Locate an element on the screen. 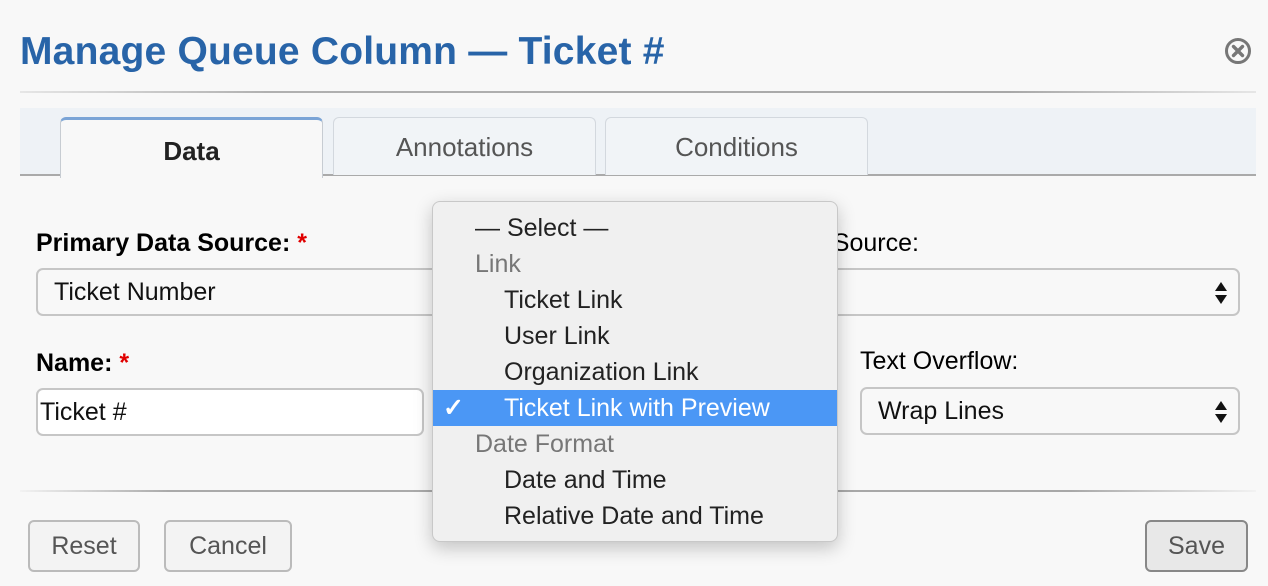  dropdown-option-ticket-link-preview: ✓ Ticket Link with Preview is located at coordinates (635, 408).